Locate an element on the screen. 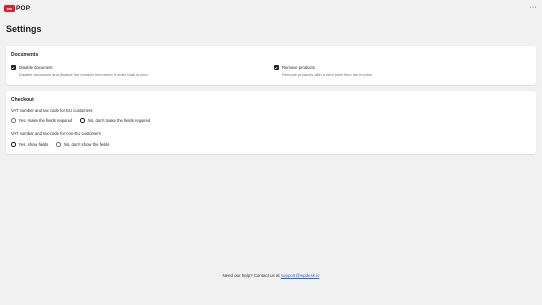 The image size is (542, 305). non-eu-vat-option-yes: Yes, show fields is located at coordinates (29, 144).